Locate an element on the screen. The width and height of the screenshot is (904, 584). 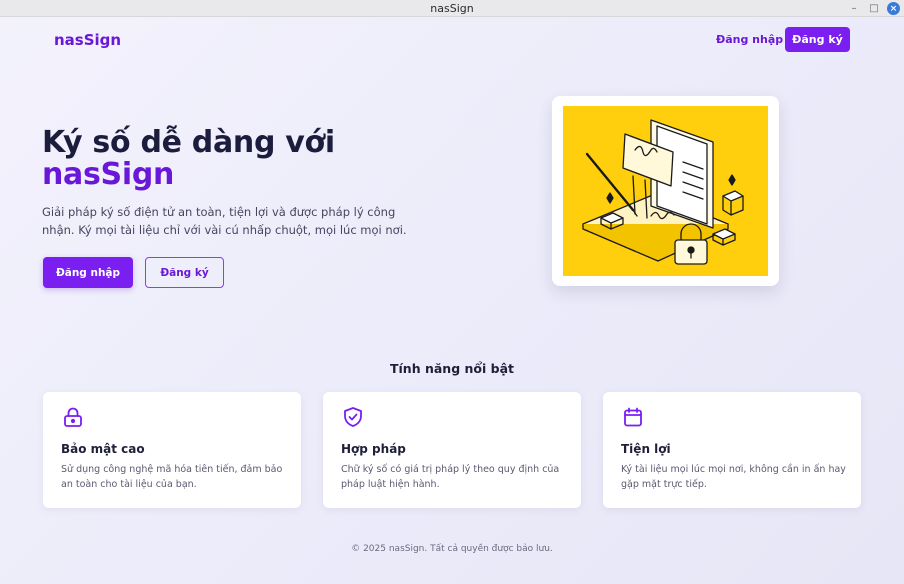
maximize-icon: □ is located at coordinates (874, 9).